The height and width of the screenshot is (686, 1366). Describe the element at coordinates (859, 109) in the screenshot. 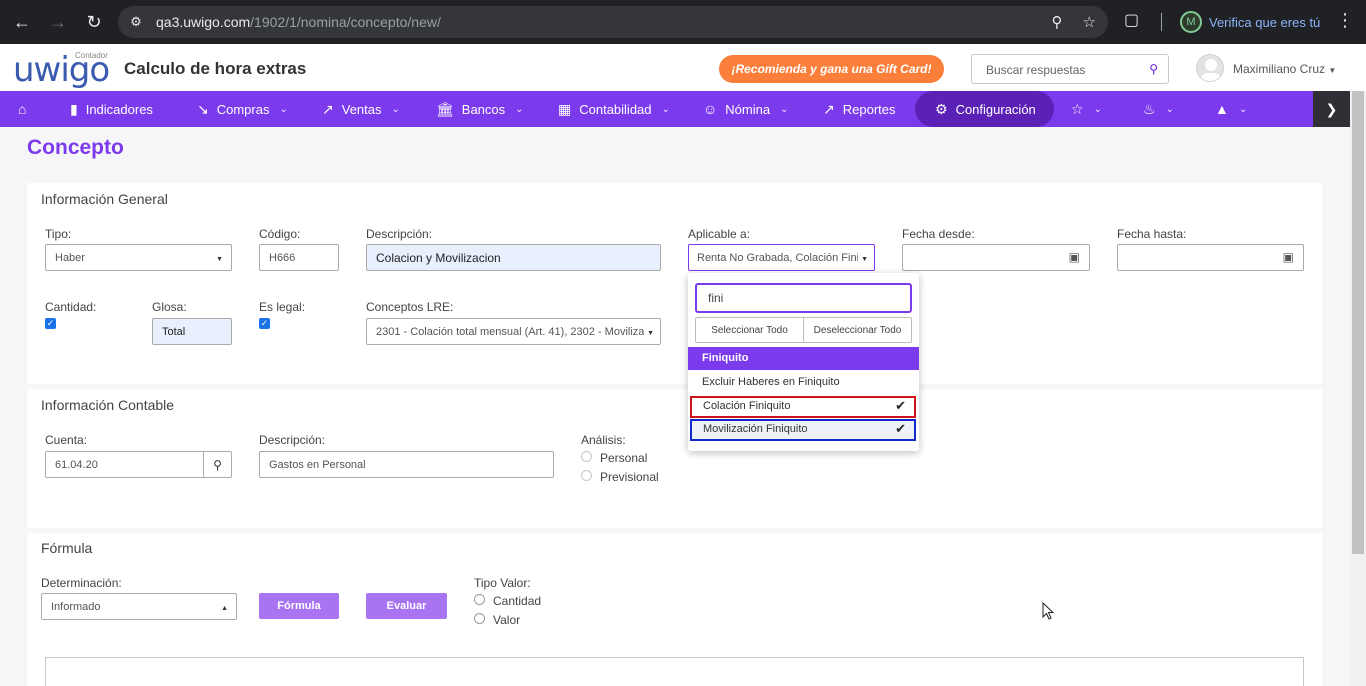

I see `nav-reportes: ↗ Reportes` at that location.